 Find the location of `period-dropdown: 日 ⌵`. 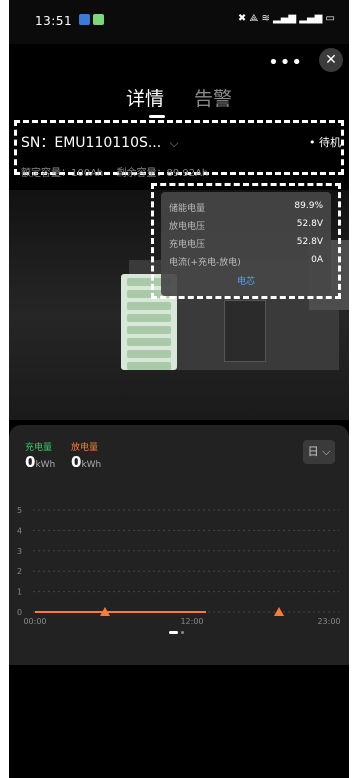

period-dropdown: 日 ⌵ is located at coordinates (319, 452).